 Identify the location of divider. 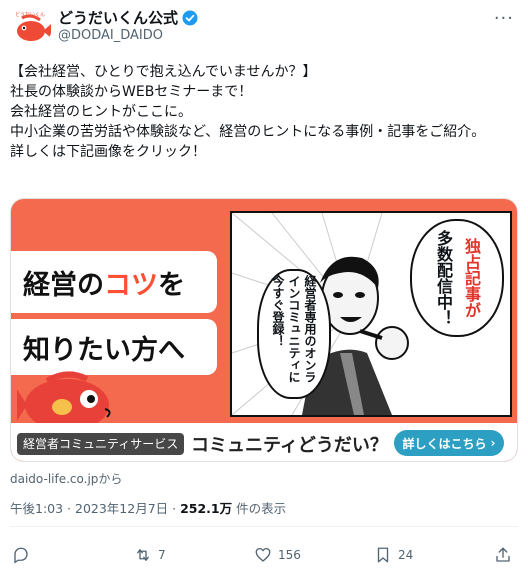
(264, 526).